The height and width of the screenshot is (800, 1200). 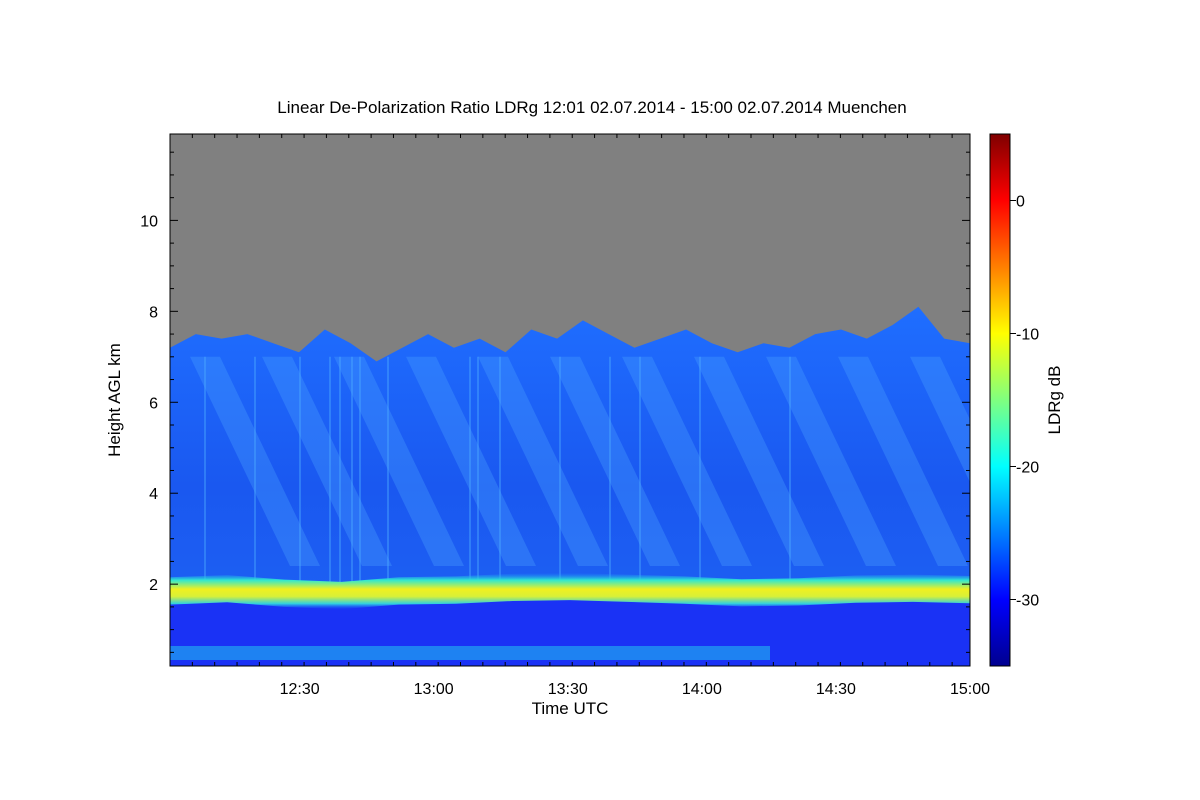 What do you see at coordinates (1000, 400) in the screenshot?
I see `colorbar` at bounding box center [1000, 400].